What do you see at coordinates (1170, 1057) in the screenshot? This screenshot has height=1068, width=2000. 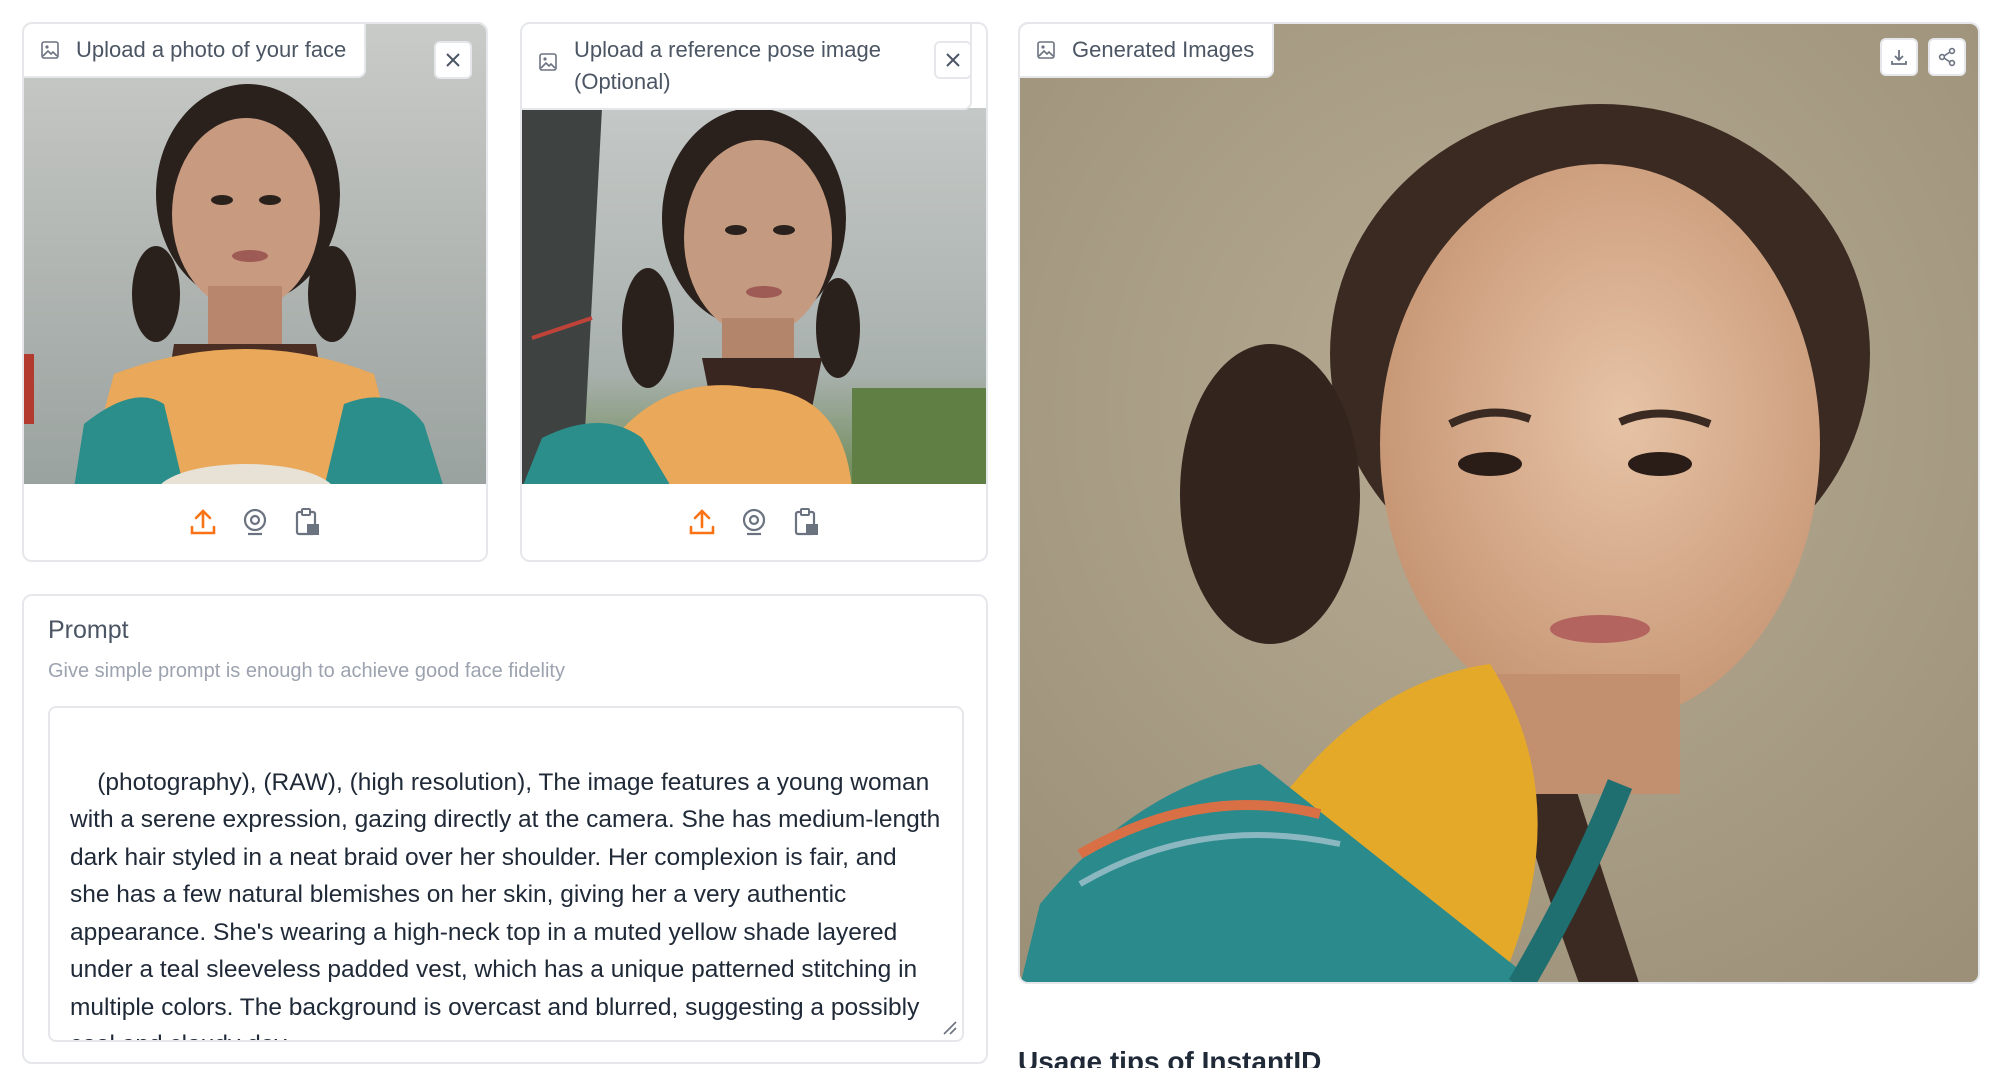 I see `usage-tips-heading: Usage tips of InstantID` at bounding box center [1170, 1057].